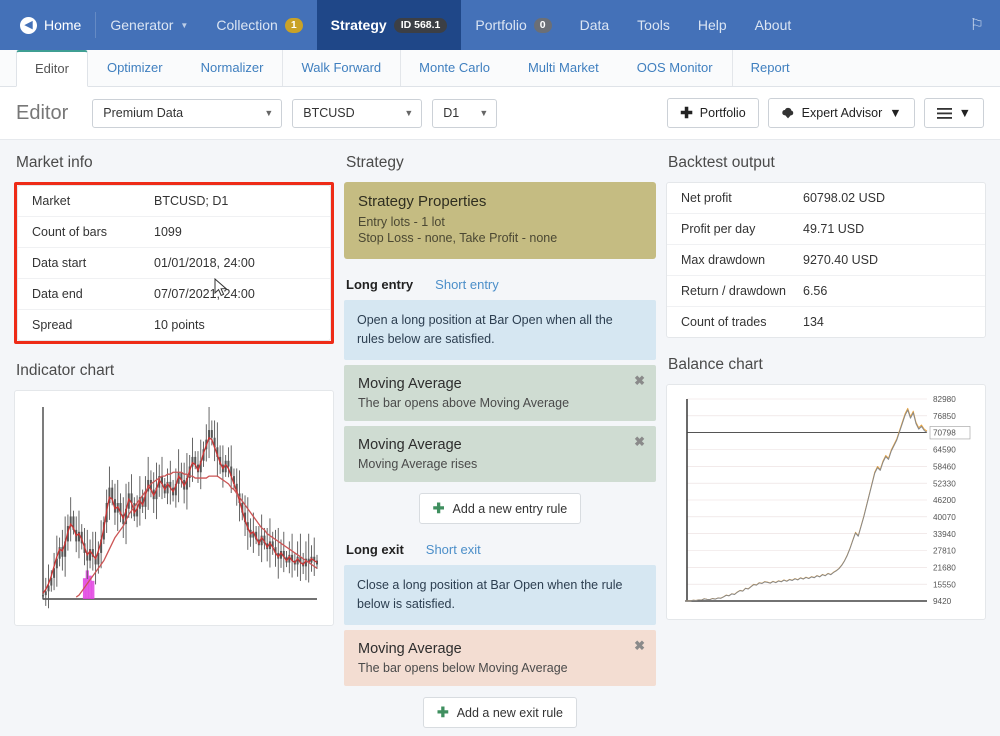 This screenshot has height=736, width=1000. What do you see at coordinates (168, 232) in the screenshot?
I see `row-value: 1099` at bounding box center [168, 232].